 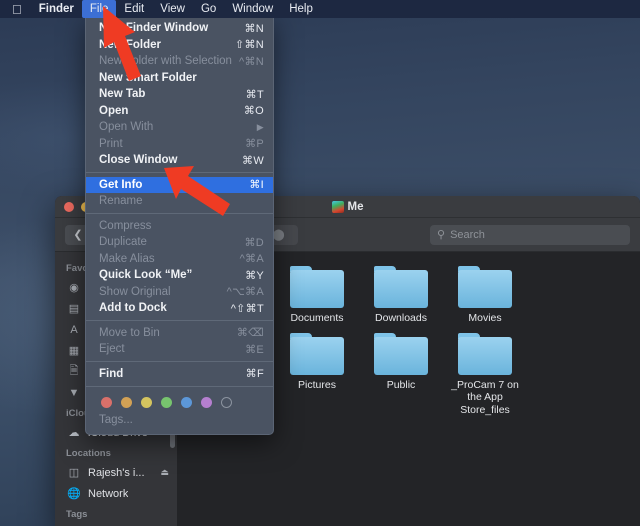 I want to click on menu-item-label: Show Original, so click(x=135, y=291).